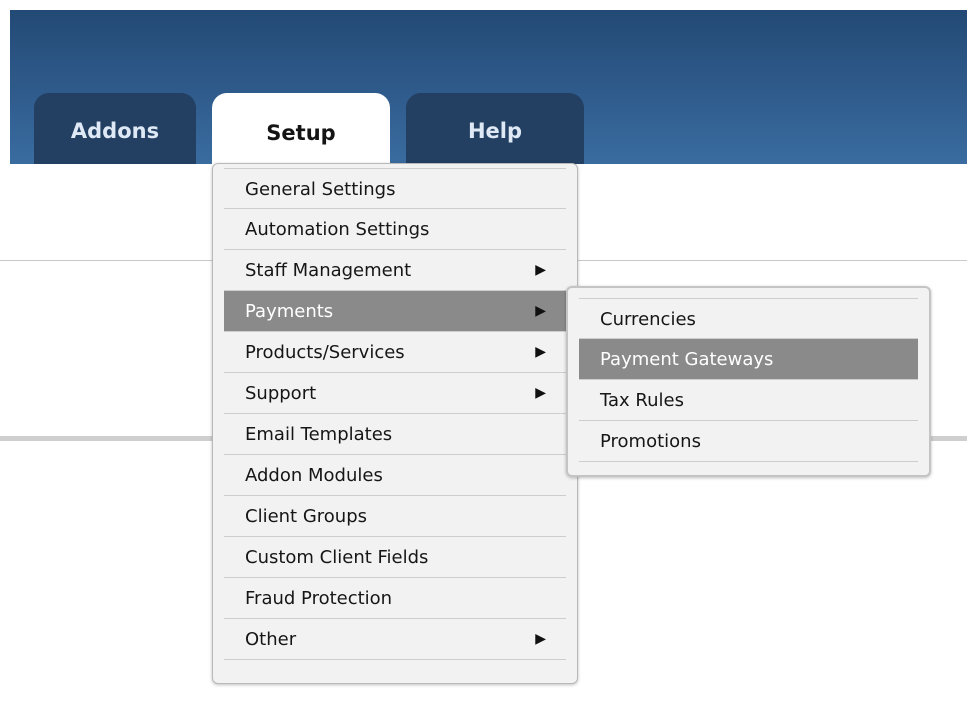 The width and height of the screenshot is (967, 717). What do you see at coordinates (642, 400) in the screenshot?
I see `menu-item-label: Tax Rules` at bounding box center [642, 400].